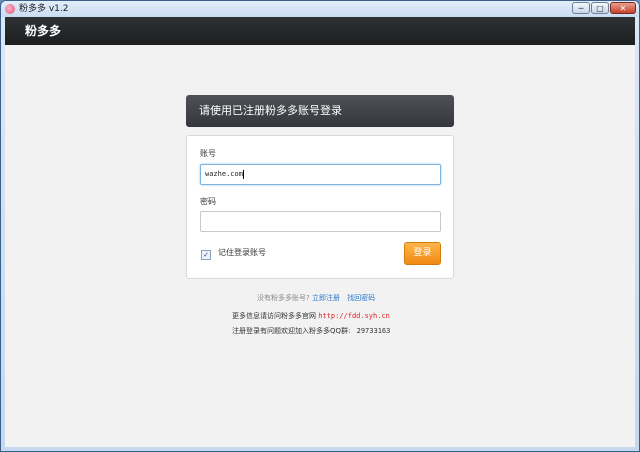 This screenshot has height=452, width=640. I want to click on login-button: 登录, so click(422, 253).